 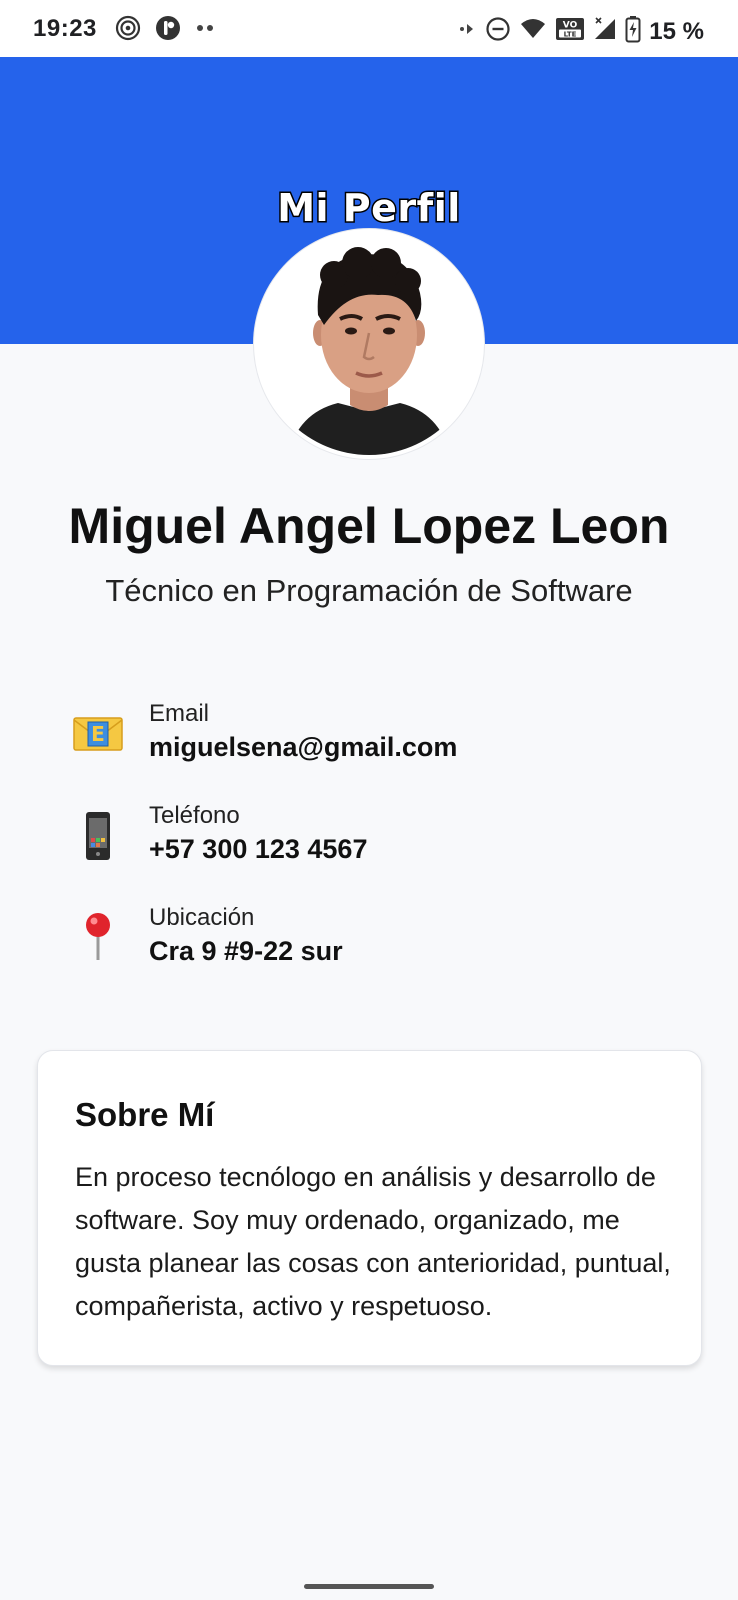 I want to click on status-left-icons, so click(x=166, y=30).